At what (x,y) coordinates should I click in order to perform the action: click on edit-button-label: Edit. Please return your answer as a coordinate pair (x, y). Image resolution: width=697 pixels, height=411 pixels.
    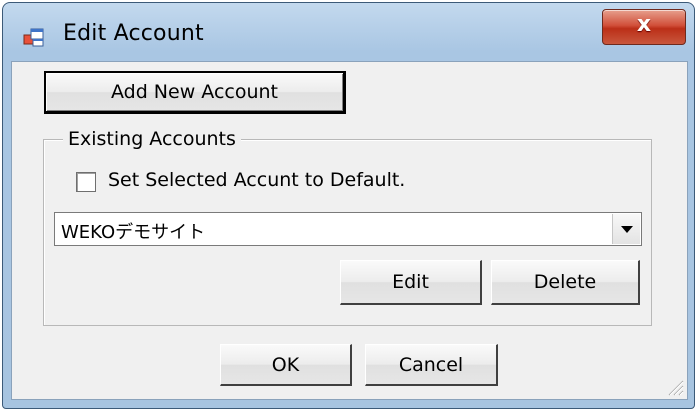
    Looking at the image, I should click on (410, 282).